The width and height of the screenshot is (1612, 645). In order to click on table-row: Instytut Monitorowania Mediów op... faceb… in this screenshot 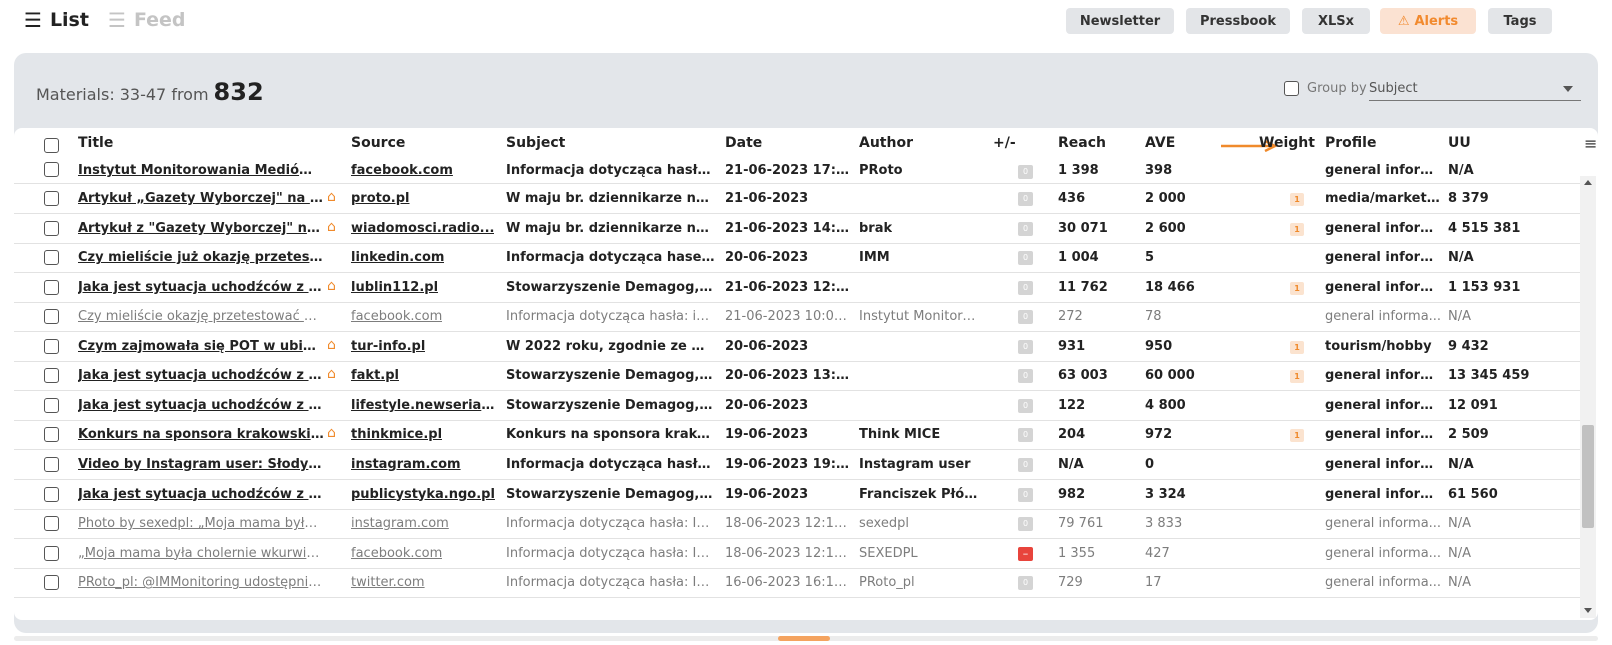, I will do `click(797, 173)`.